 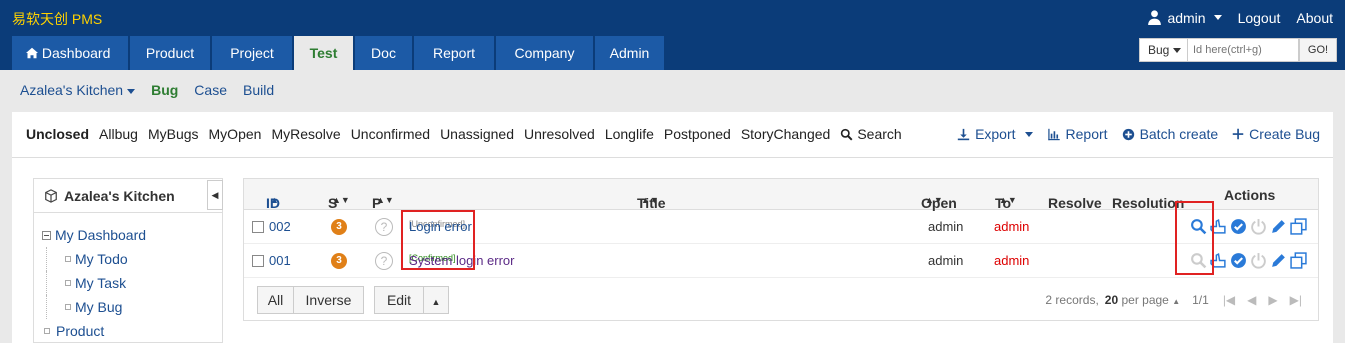 I want to click on subnav-build: Build, so click(x=258, y=90).